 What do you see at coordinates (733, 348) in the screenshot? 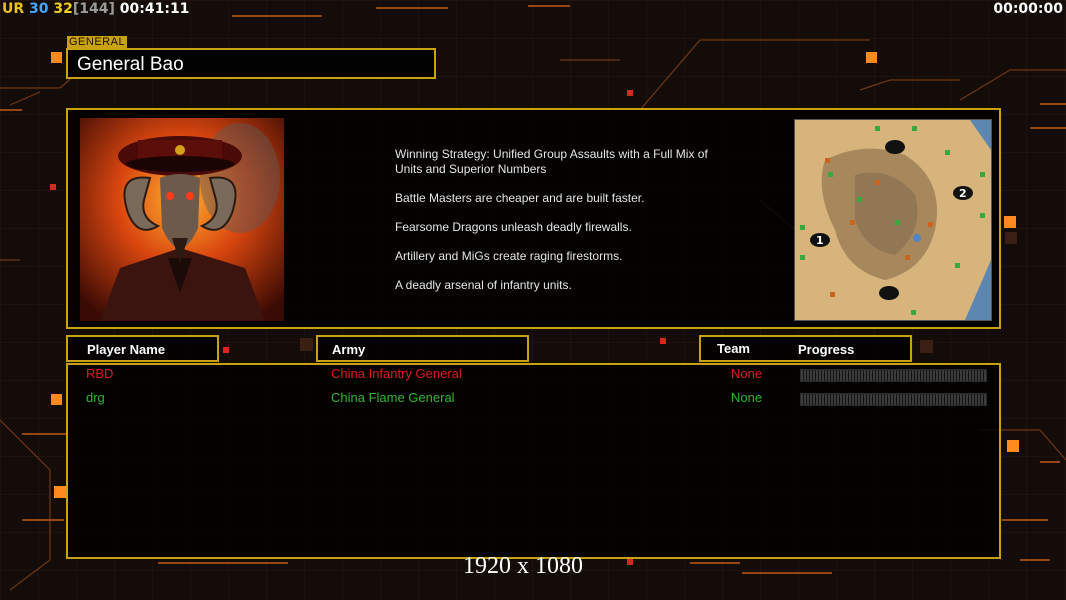
I see `team-header-label: Team` at bounding box center [733, 348].